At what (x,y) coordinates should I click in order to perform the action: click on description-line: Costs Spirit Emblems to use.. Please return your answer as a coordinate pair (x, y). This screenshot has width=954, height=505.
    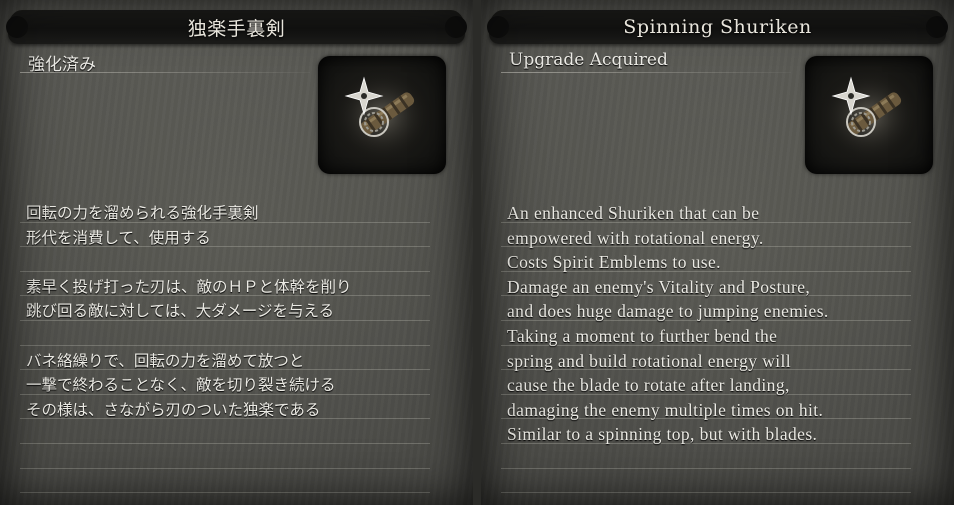
    Looking at the image, I should click on (706, 259).